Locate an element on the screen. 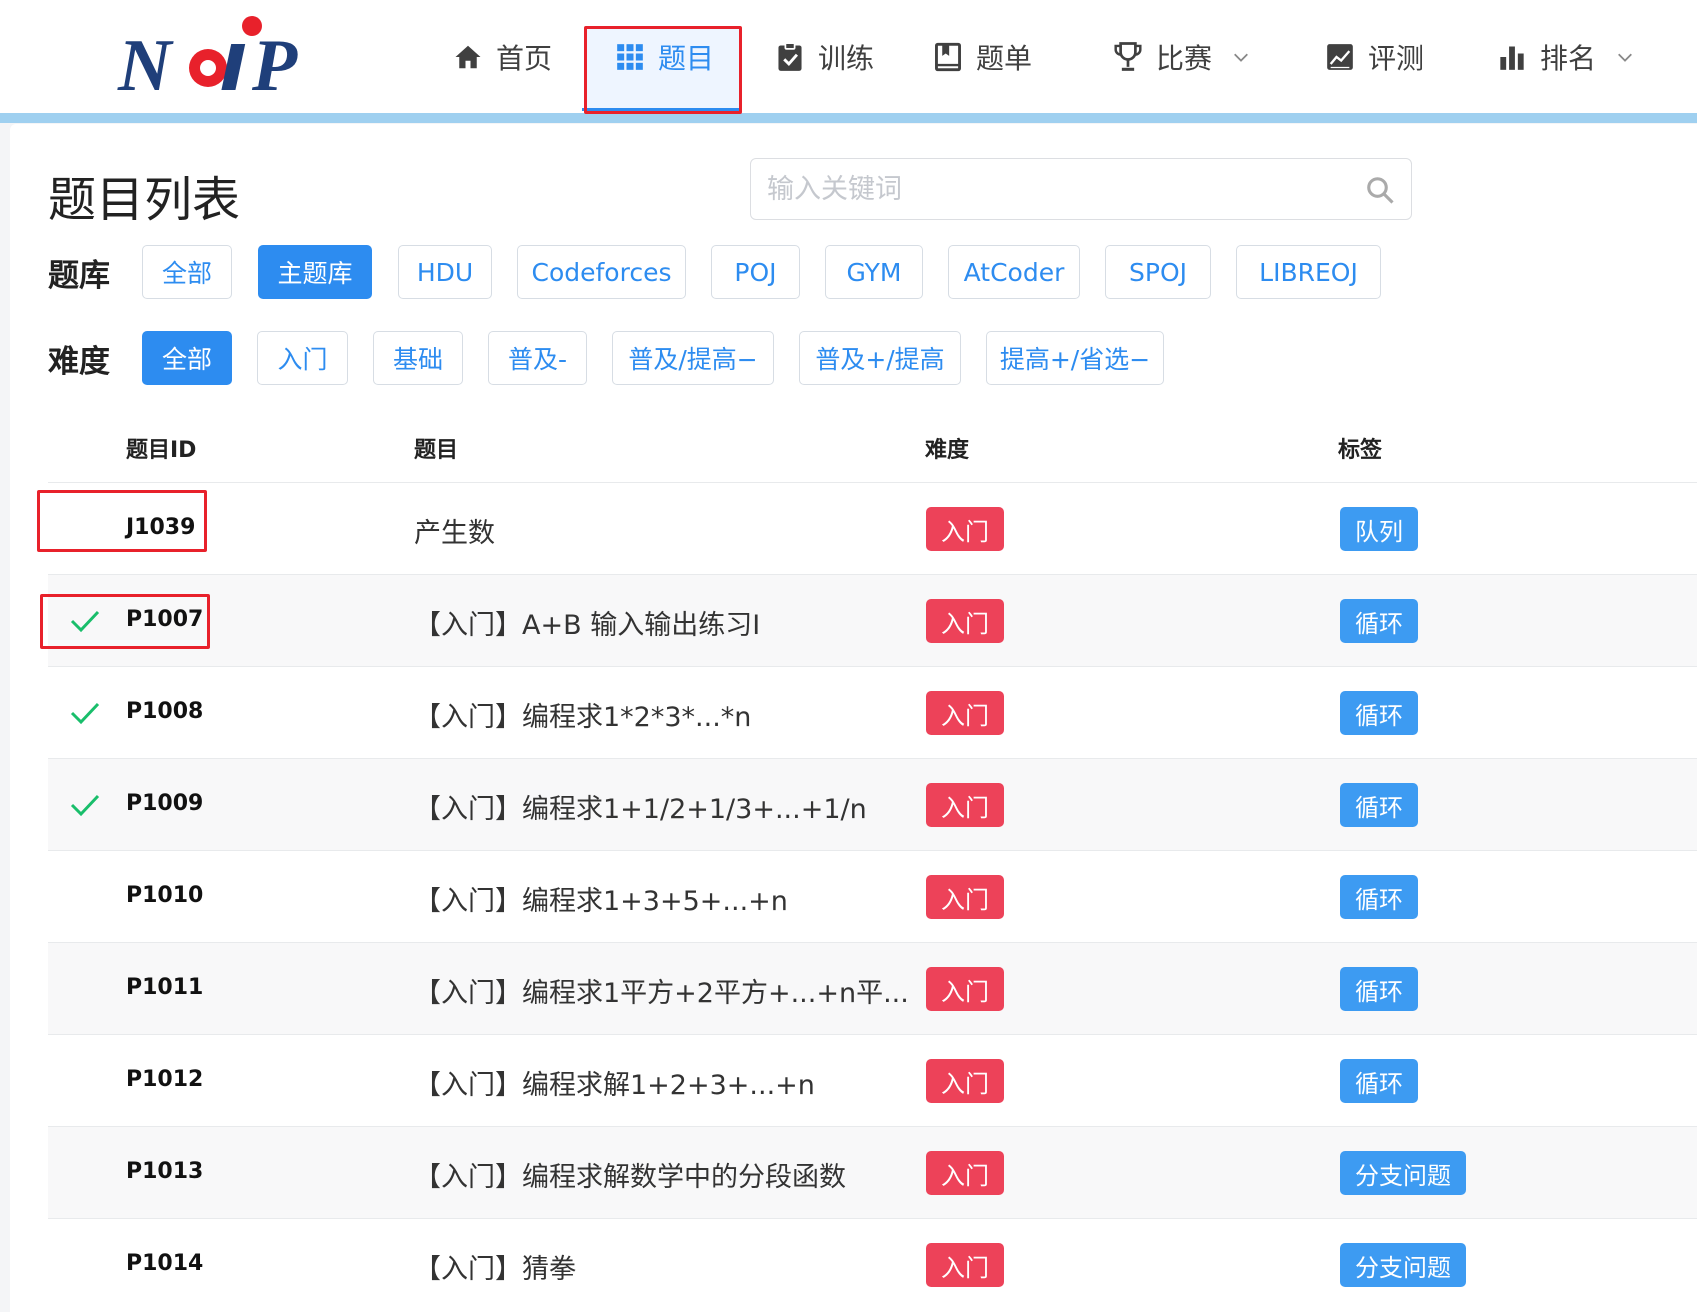 Image resolution: width=1697 pixels, height=1312 pixels. home-icon is located at coordinates (468, 57).